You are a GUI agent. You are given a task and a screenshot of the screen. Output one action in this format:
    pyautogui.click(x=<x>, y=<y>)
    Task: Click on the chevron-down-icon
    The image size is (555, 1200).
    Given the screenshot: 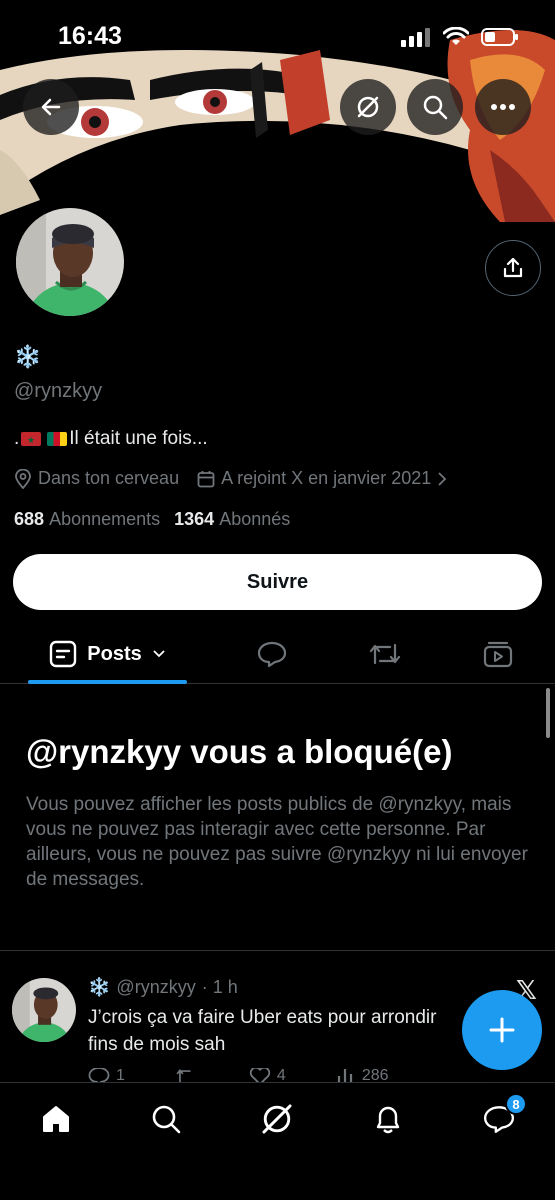 What is the action you would take?
    pyautogui.click(x=159, y=654)
    